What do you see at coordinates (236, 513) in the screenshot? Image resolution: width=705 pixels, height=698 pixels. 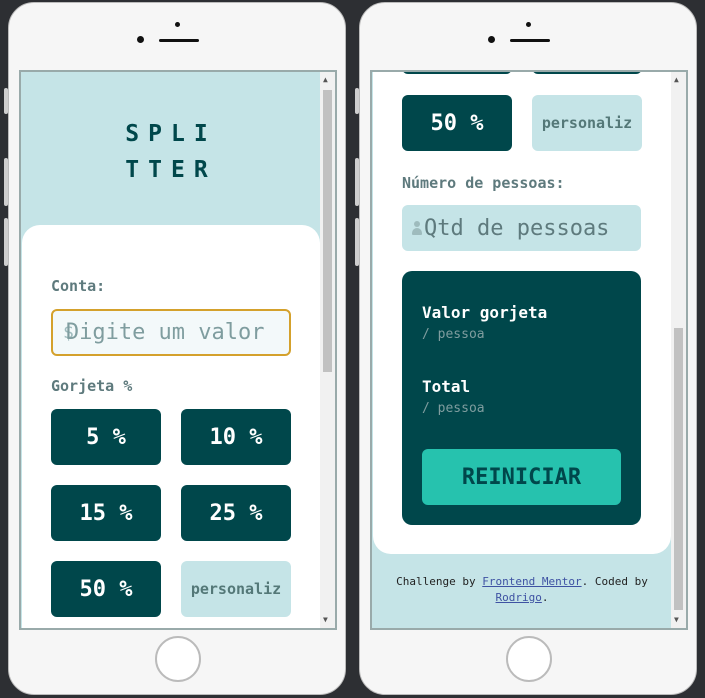 I see `tip-button-25: 25 %` at bounding box center [236, 513].